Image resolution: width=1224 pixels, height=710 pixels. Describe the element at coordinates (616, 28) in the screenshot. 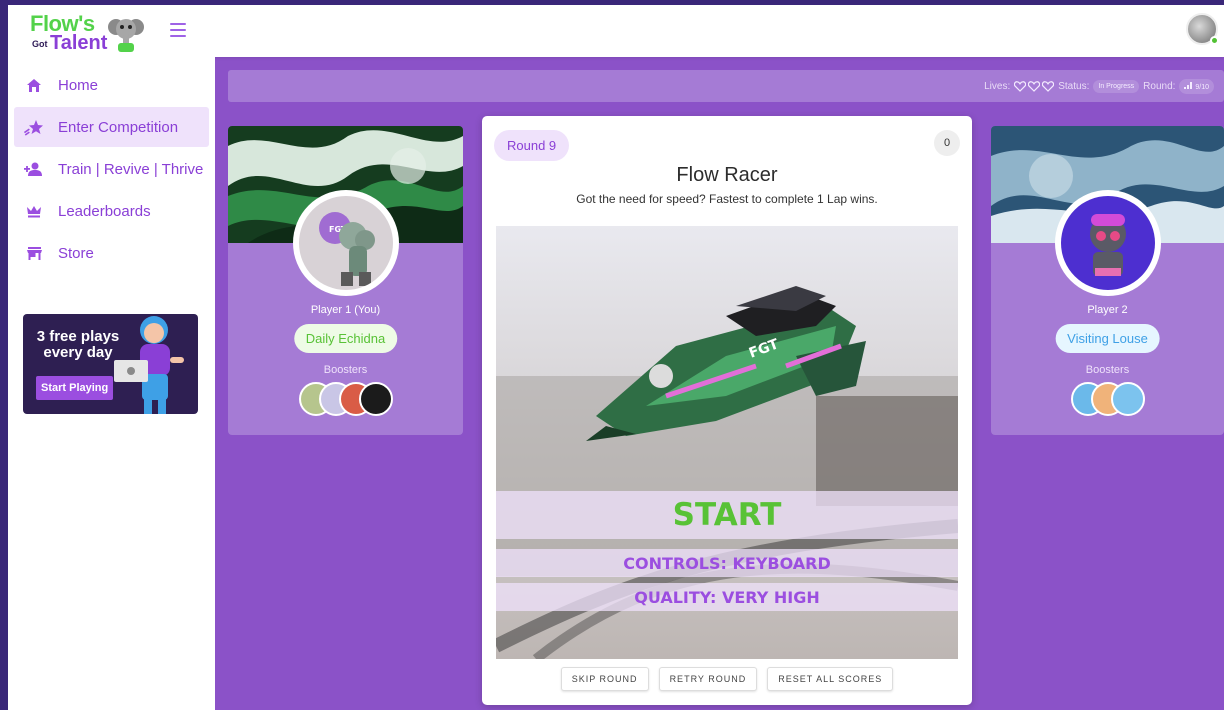

I see `top-bar: Flow's Got Talent` at that location.